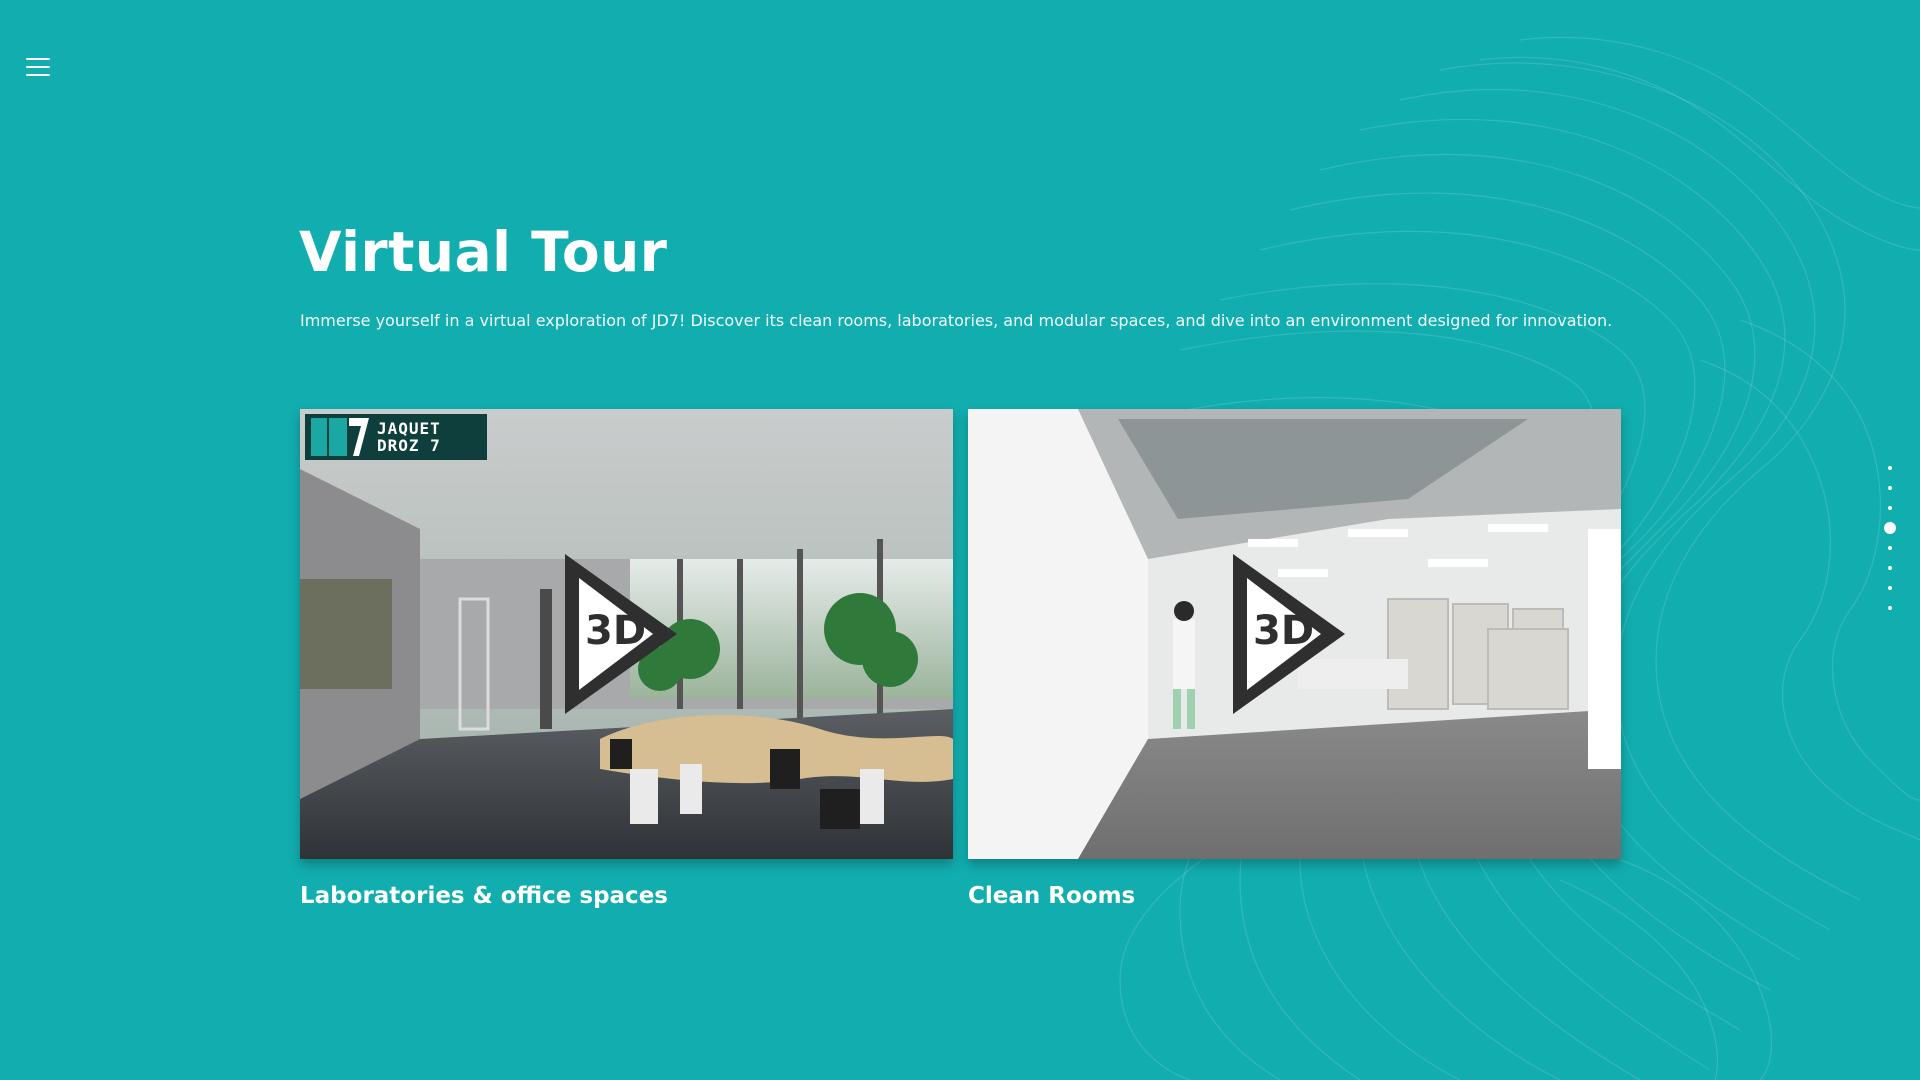  What do you see at coordinates (483, 252) in the screenshot?
I see `page-title: Virtual Tour` at bounding box center [483, 252].